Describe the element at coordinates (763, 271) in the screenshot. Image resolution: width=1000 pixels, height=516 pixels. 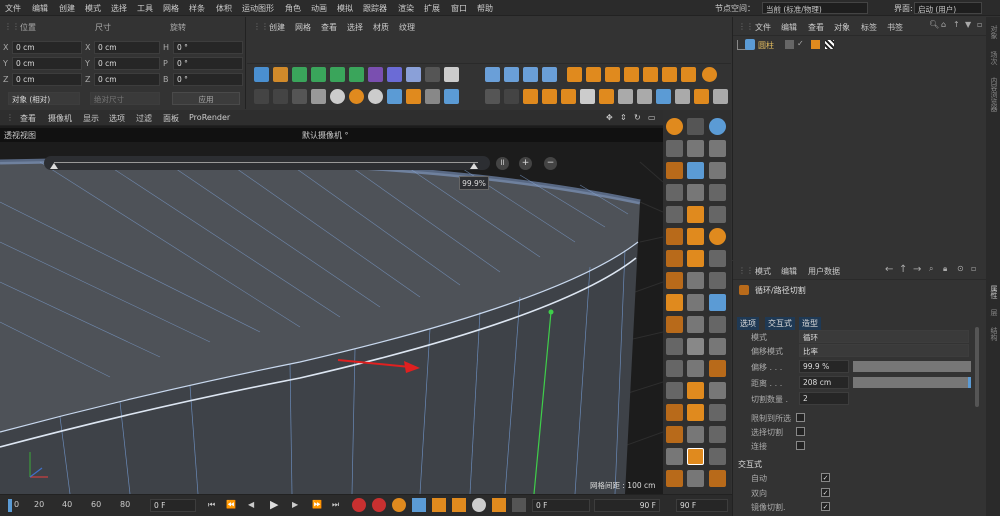
I see `attr-menu-mode: 模式` at that location.